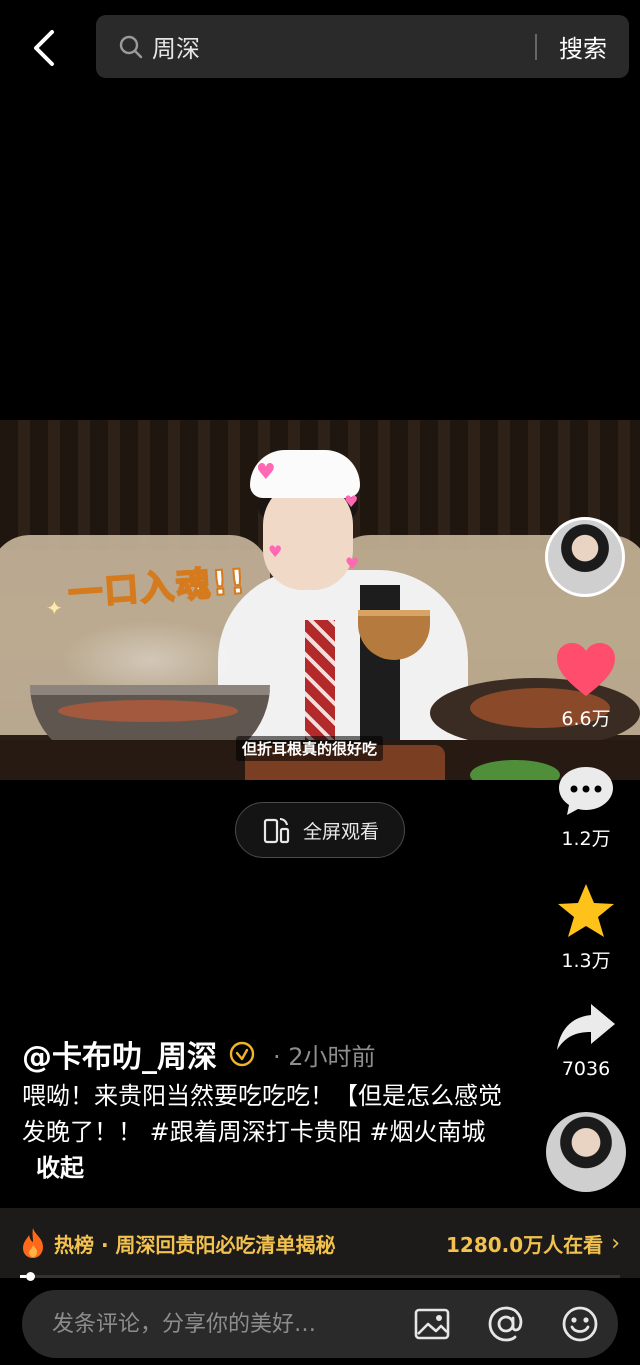 The width and height of the screenshot is (640, 1365). I want to click on comment-bar, so click(320, 1324).